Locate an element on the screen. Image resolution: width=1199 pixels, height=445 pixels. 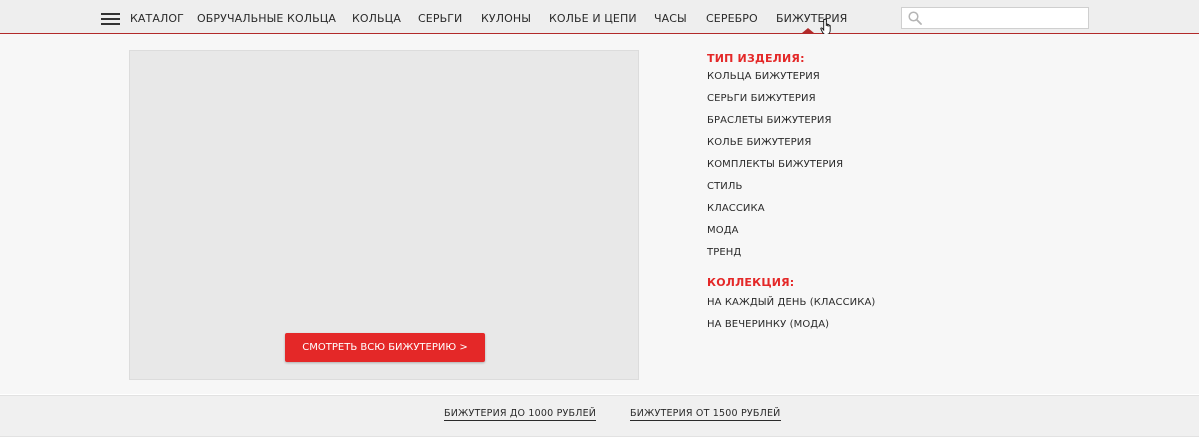
link-fashion: МОДА is located at coordinates (723, 230).